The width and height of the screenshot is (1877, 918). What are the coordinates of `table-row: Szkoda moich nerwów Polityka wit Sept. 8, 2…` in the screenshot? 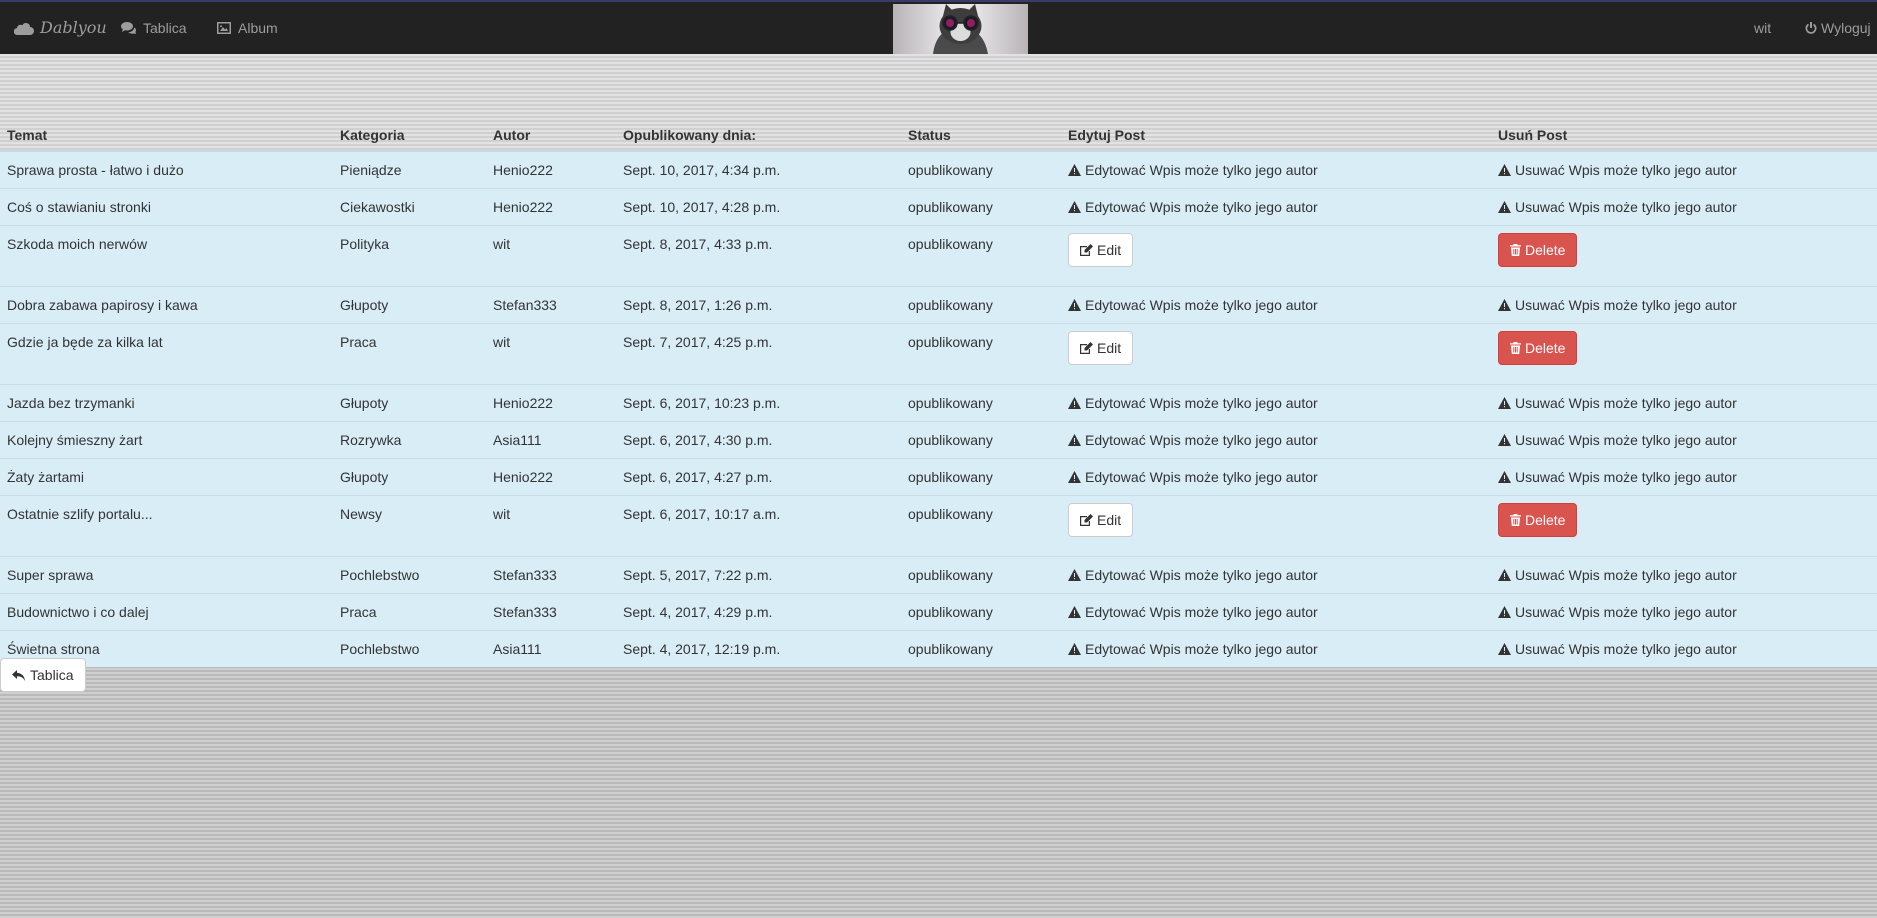 It's located at (938, 256).